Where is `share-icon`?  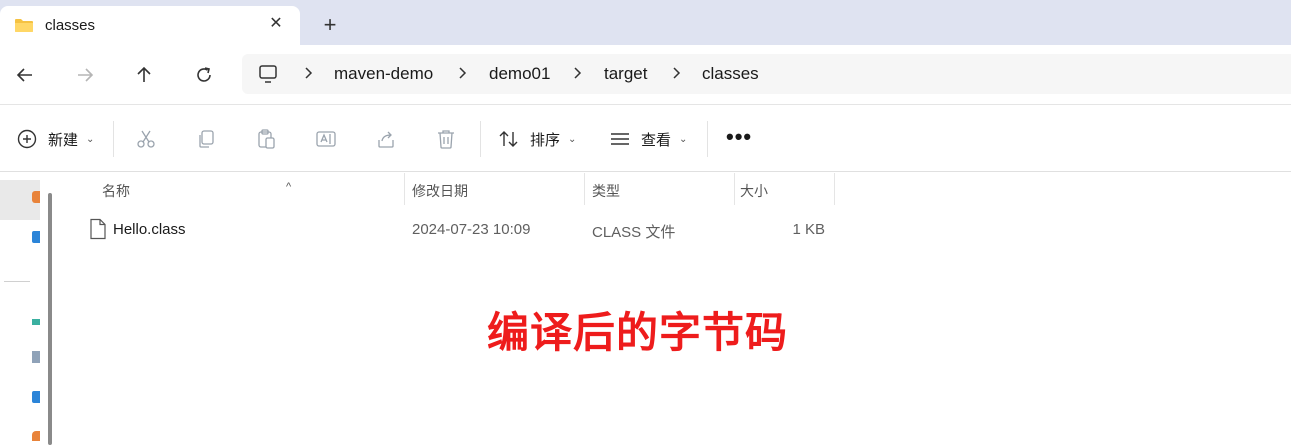 share-icon is located at coordinates (386, 139).